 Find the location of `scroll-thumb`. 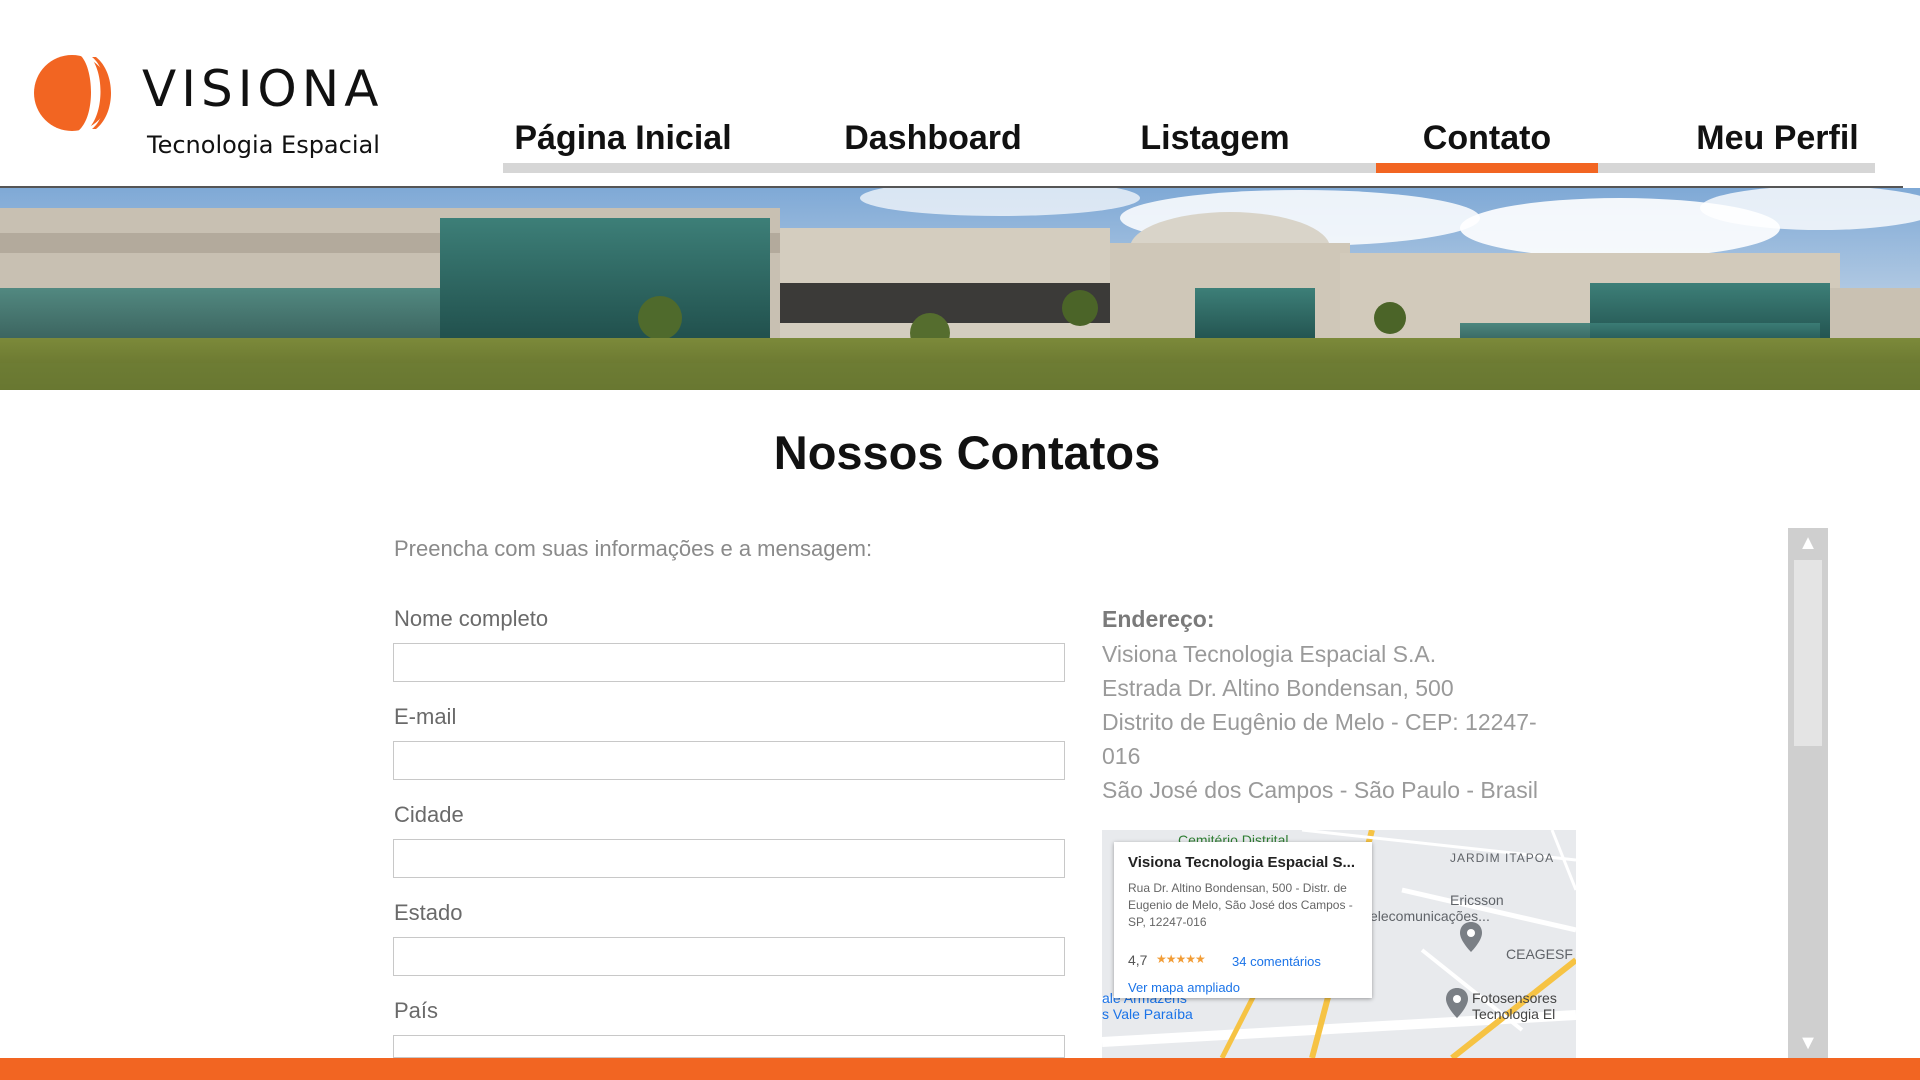

scroll-thumb is located at coordinates (1808, 653).